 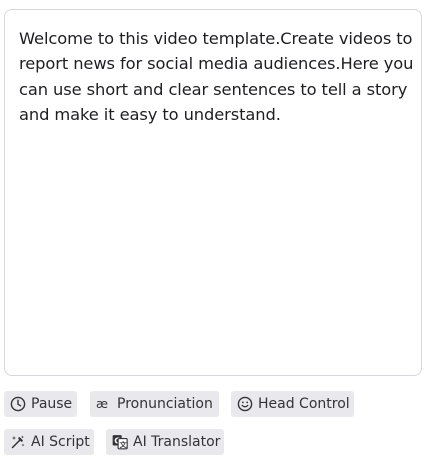 I want to click on head-control-label: Head Control, so click(x=304, y=404).